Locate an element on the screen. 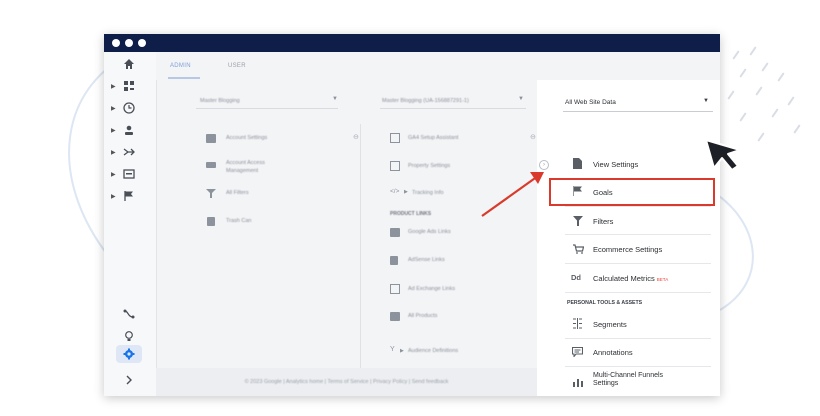 The height and width of the screenshot is (416, 820). account-selector: Master Blogging is located at coordinates (220, 101).